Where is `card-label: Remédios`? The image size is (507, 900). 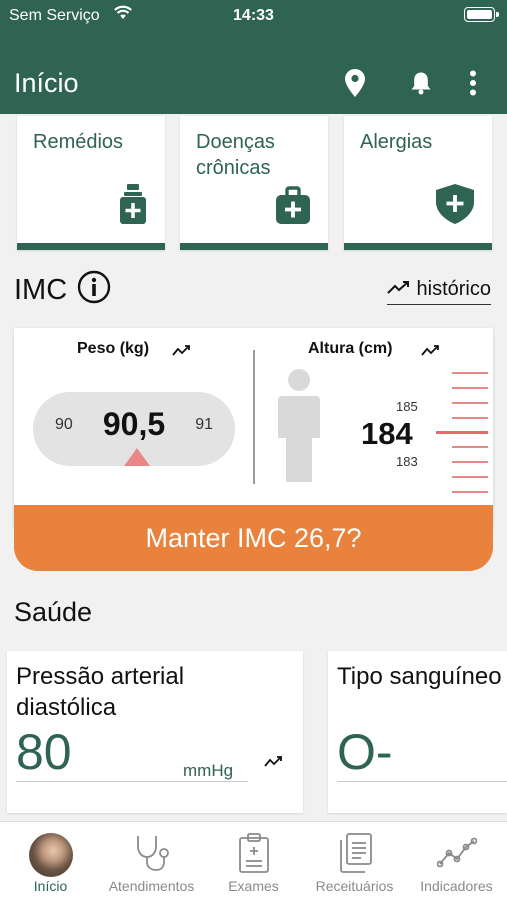 card-label: Remédios is located at coordinates (78, 142).